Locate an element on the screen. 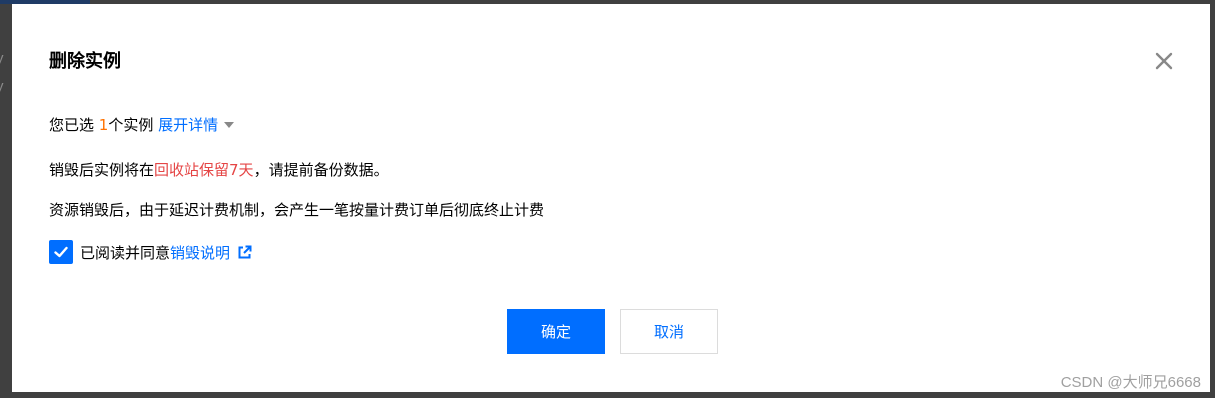 This screenshot has height=398, width=1215. retention-warning: 销毁后实例将在回收站保留7天，请提前备份数据。 is located at coordinates (219, 169).